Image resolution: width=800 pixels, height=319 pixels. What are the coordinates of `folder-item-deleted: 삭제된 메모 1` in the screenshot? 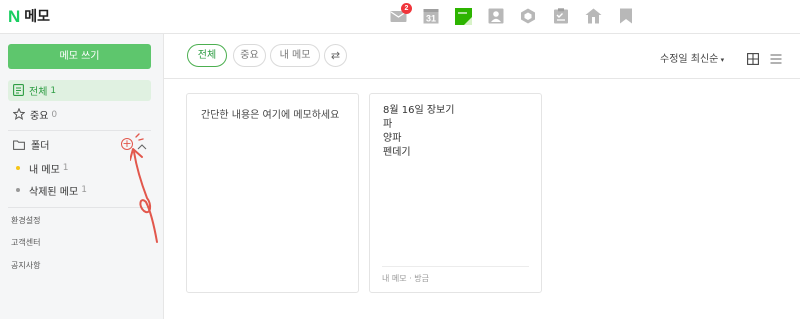 It's located at (51, 190).